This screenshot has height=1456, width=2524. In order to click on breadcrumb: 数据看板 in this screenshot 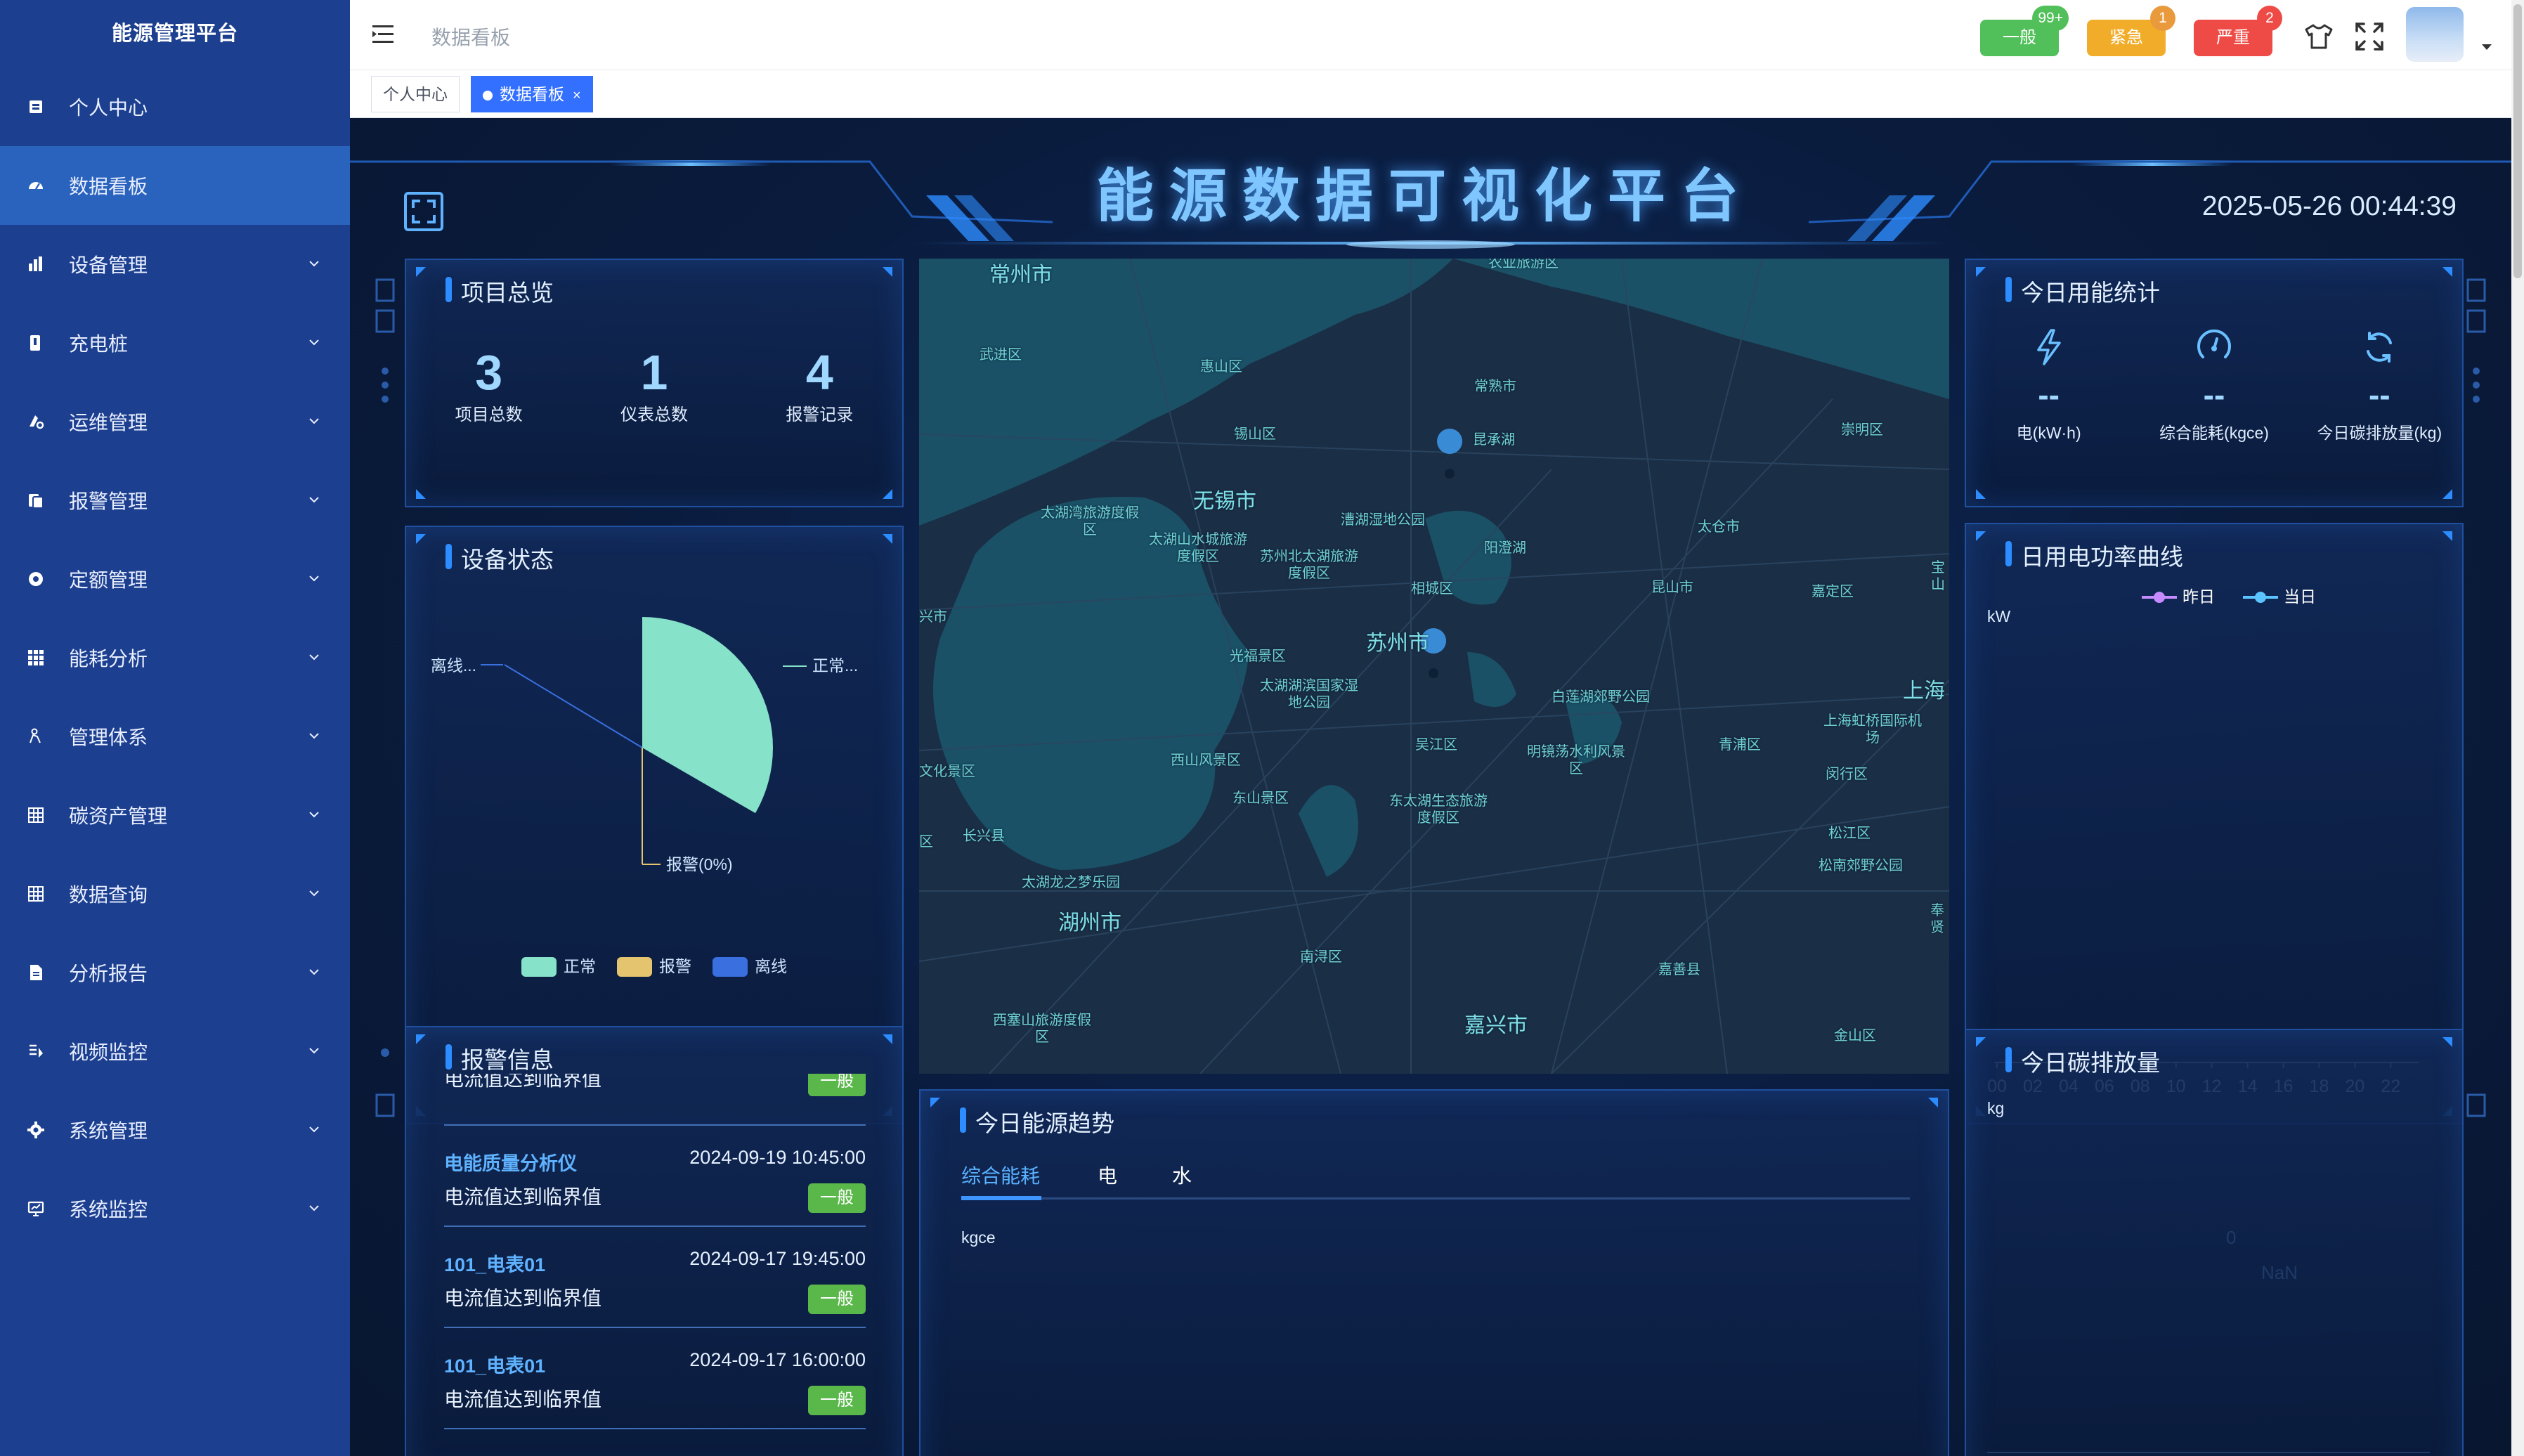, I will do `click(470, 36)`.